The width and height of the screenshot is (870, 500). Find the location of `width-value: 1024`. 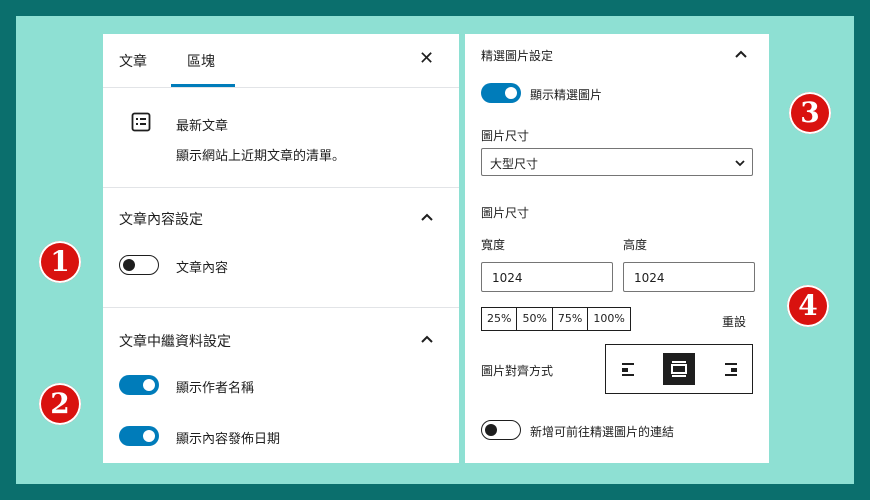

width-value: 1024 is located at coordinates (507, 278).